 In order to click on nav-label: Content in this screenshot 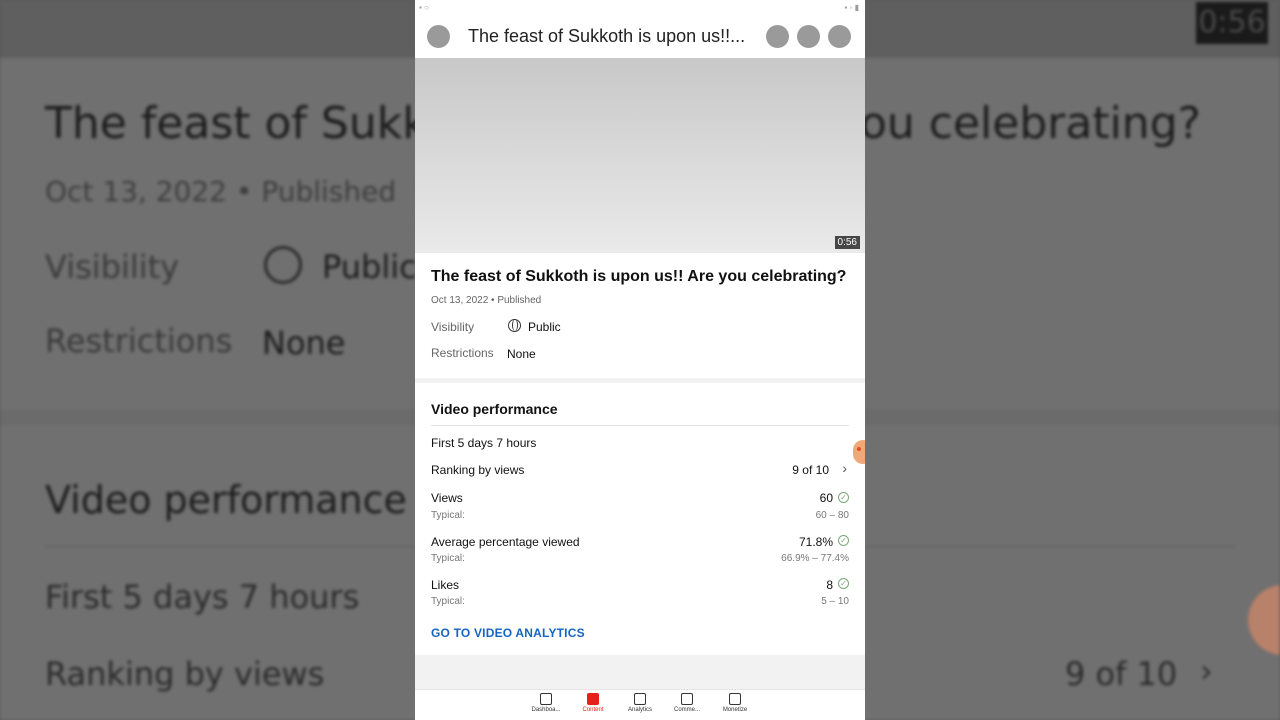, I will do `click(593, 710)`.